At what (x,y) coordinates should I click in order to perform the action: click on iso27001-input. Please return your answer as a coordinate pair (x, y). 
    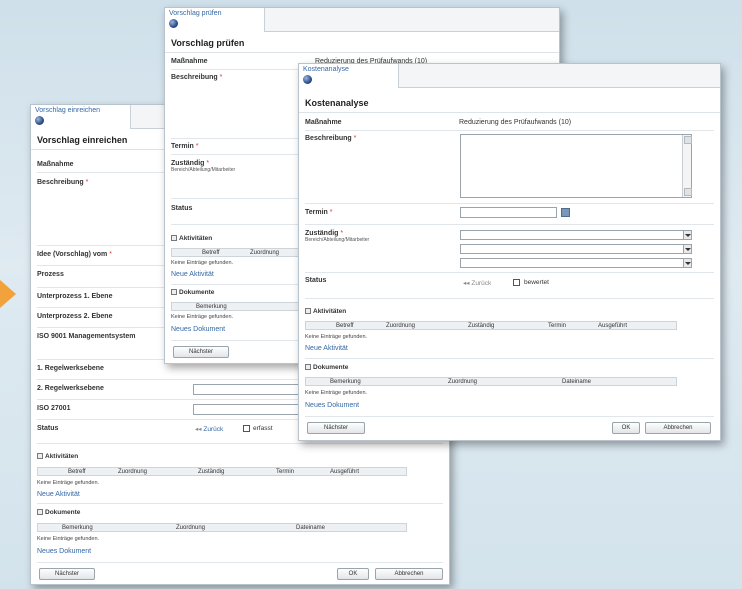
    Looking at the image, I should click on (253, 409).